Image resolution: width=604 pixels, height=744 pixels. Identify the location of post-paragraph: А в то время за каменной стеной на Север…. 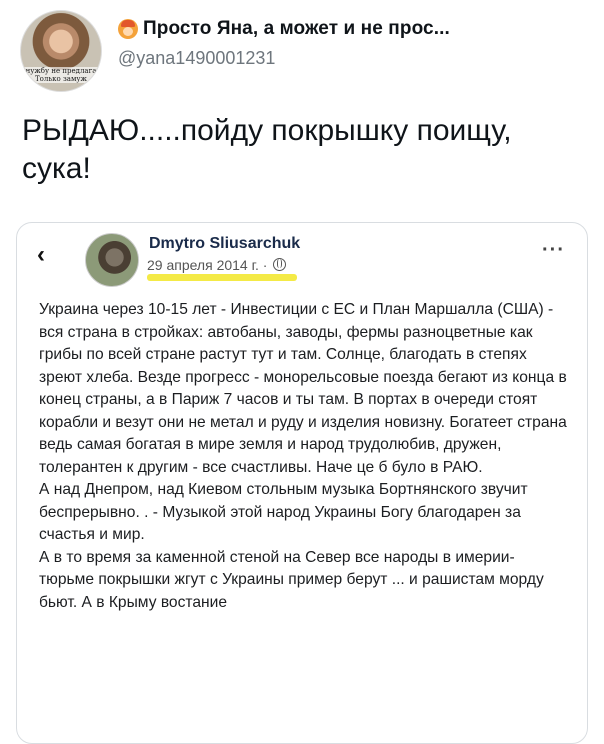
(291, 579).